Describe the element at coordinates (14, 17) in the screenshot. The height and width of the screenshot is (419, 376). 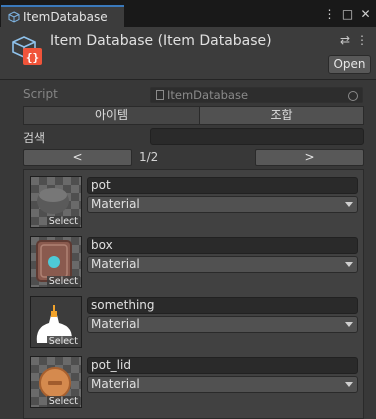
I see `scriptable-object-icon` at that location.